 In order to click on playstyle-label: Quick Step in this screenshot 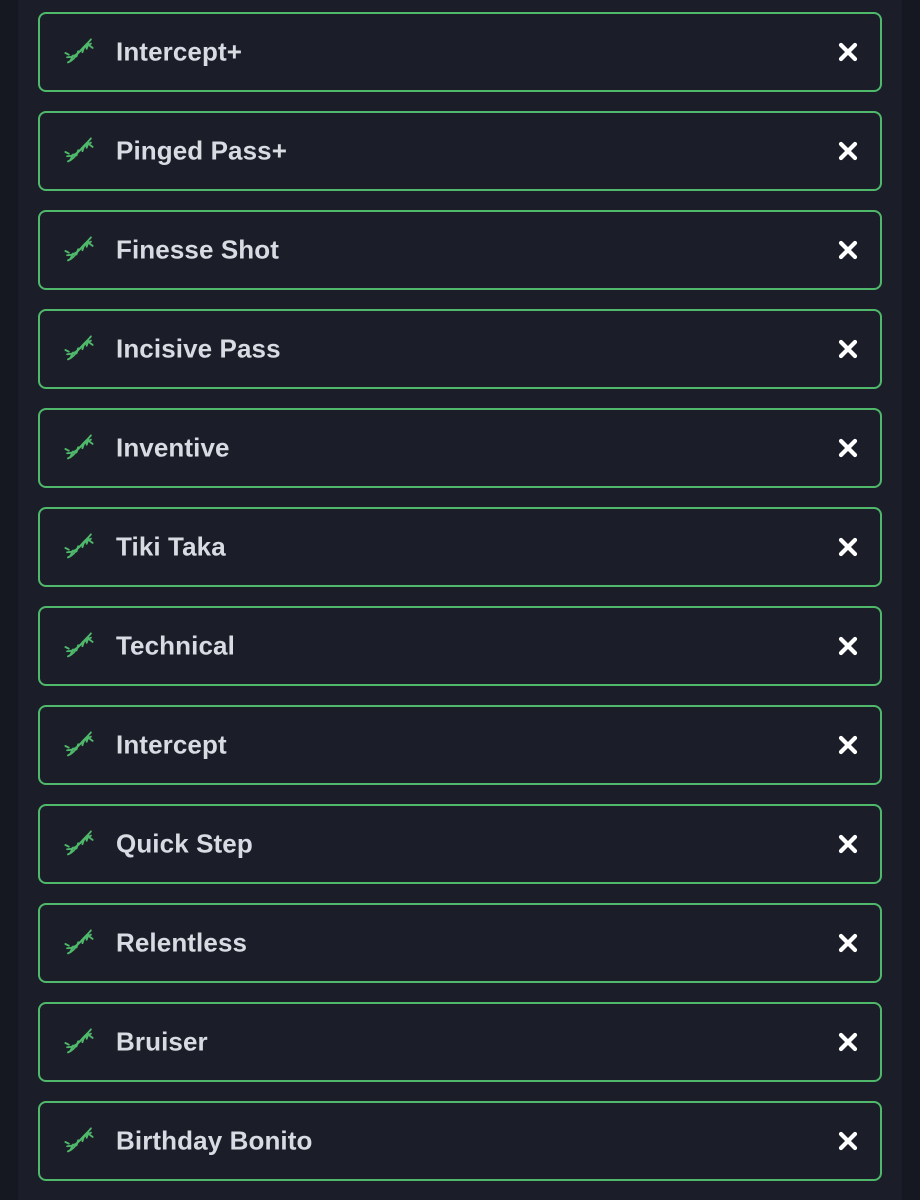, I will do `click(184, 843)`.